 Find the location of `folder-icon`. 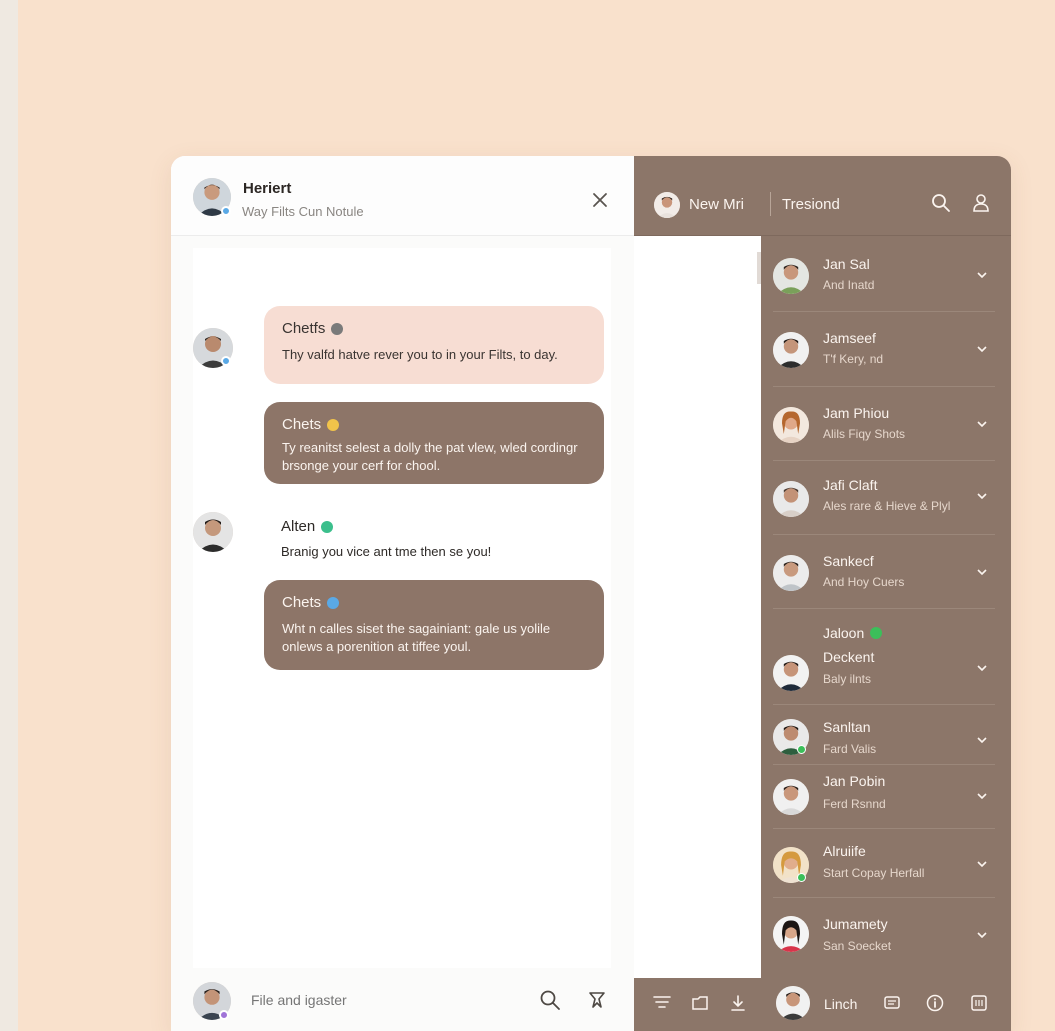

folder-icon is located at coordinates (700, 1003).